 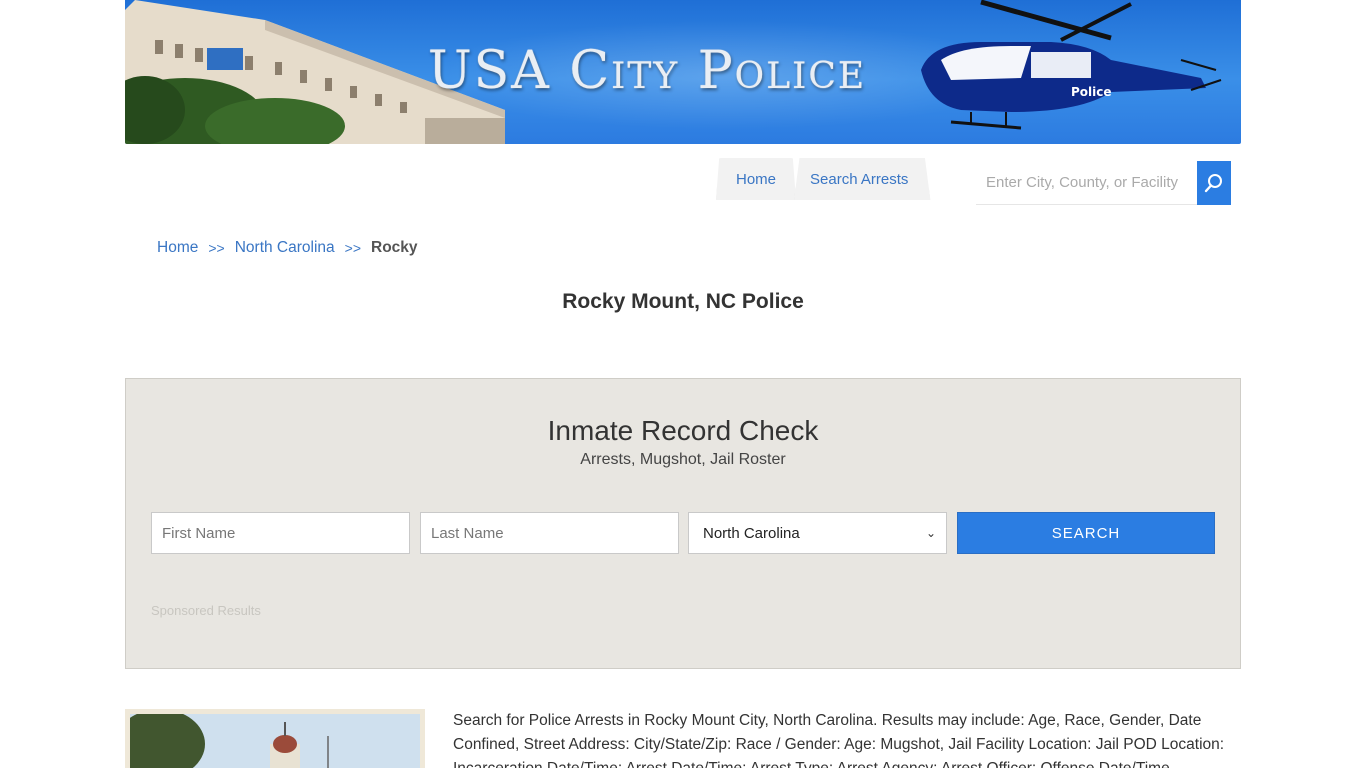 I want to click on last-name-field: Last Name, so click(x=549, y=533).